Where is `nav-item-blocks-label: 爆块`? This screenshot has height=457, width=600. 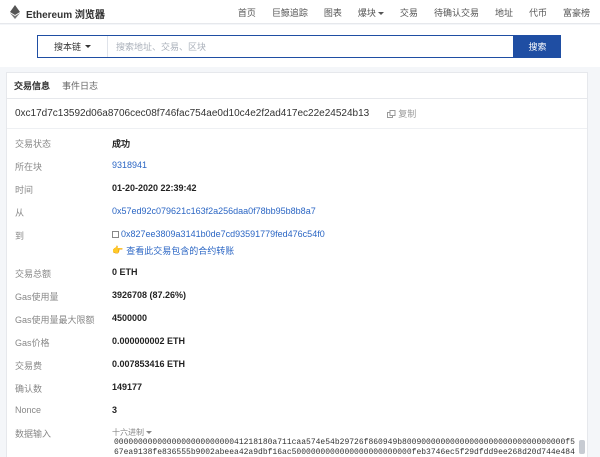 nav-item-blocks-label: 爆块 is located at coordinates (366, 13).